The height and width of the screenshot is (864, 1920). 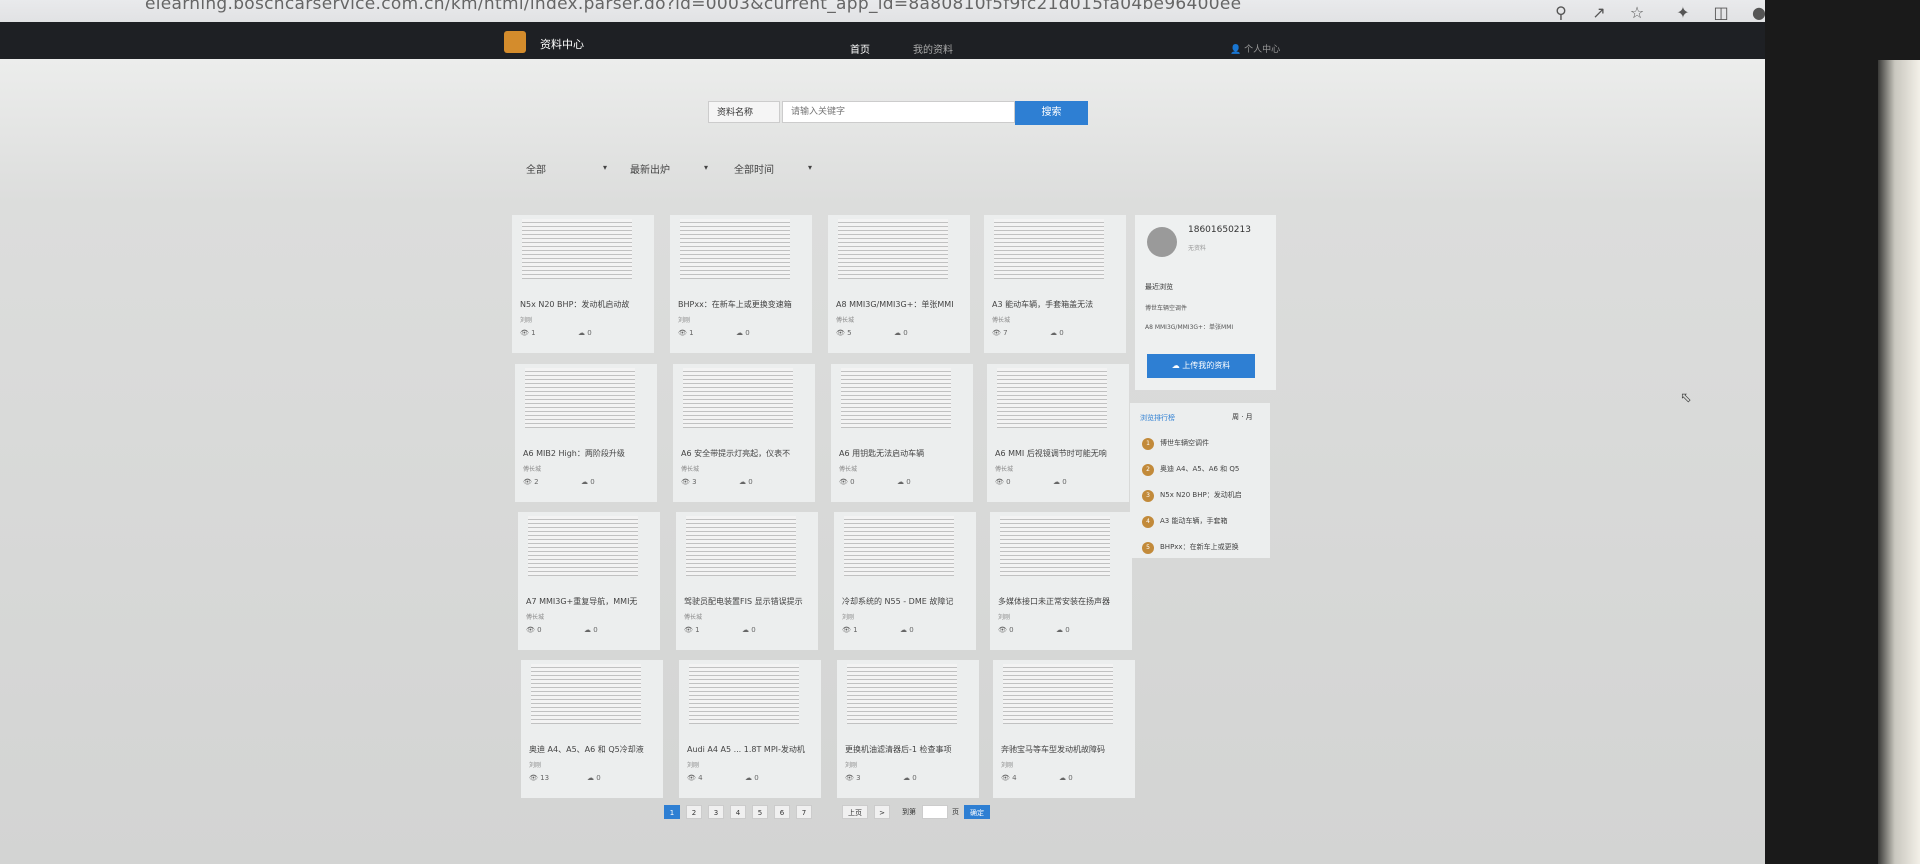 What do you see at coordinates (1056, 304) in the screenshot?
I see `card-title: A3 能动车辆，手套箱盖无法` at bounding box center [1056, 304].